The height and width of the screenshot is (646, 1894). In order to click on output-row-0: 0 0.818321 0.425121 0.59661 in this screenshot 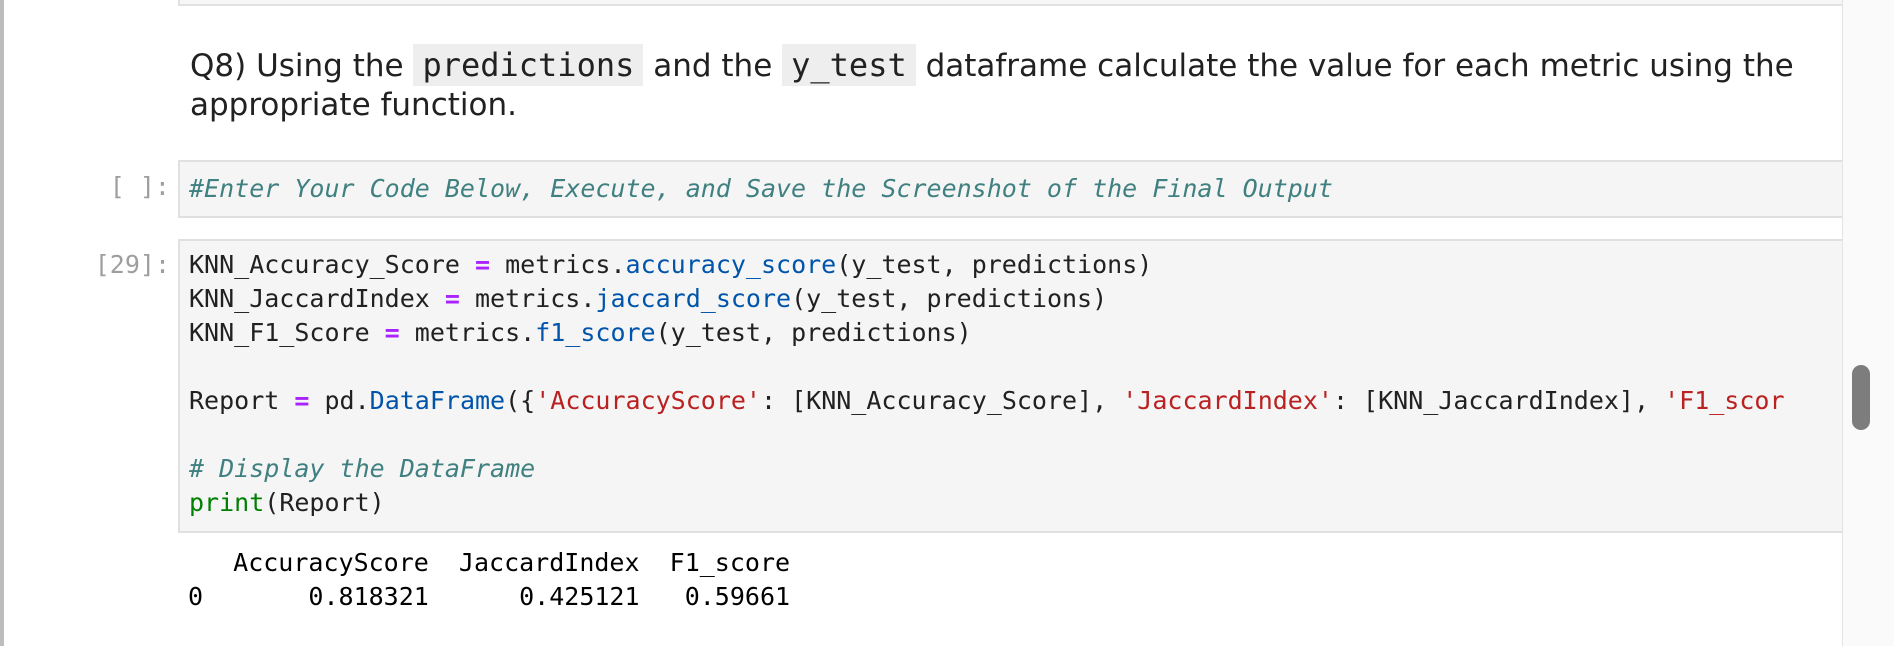, I will do `click(489, 596)`.